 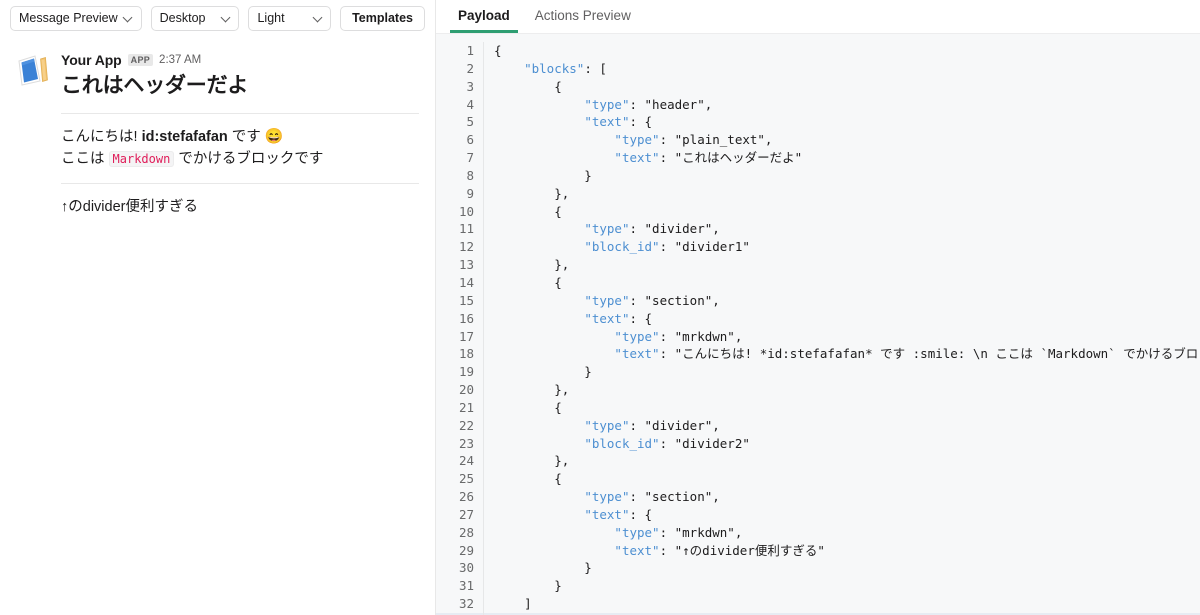 I want to click on code-line: 26 "type": "section",, so click(x=818, y=497).